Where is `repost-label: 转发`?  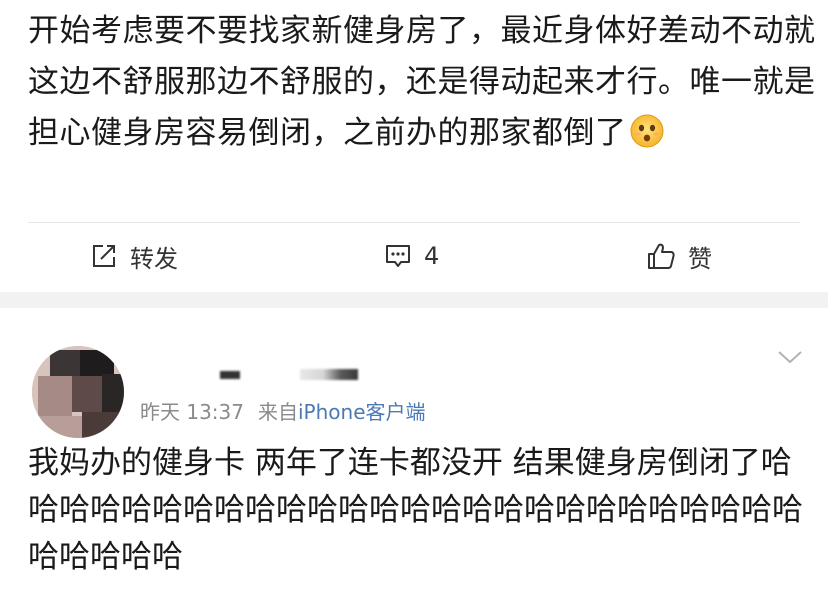
repost-label: 转发 is located at coordinates (154, 258).